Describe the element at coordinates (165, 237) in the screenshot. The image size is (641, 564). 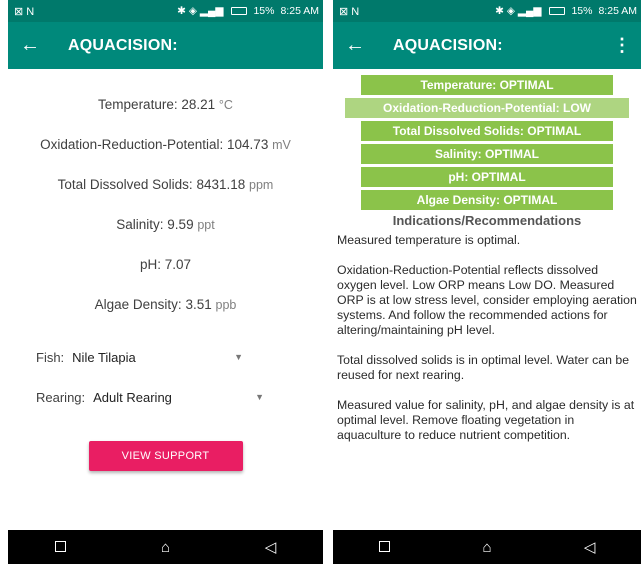
I see `reading-salinity: Salinity: 9.59 ppt` at that location.